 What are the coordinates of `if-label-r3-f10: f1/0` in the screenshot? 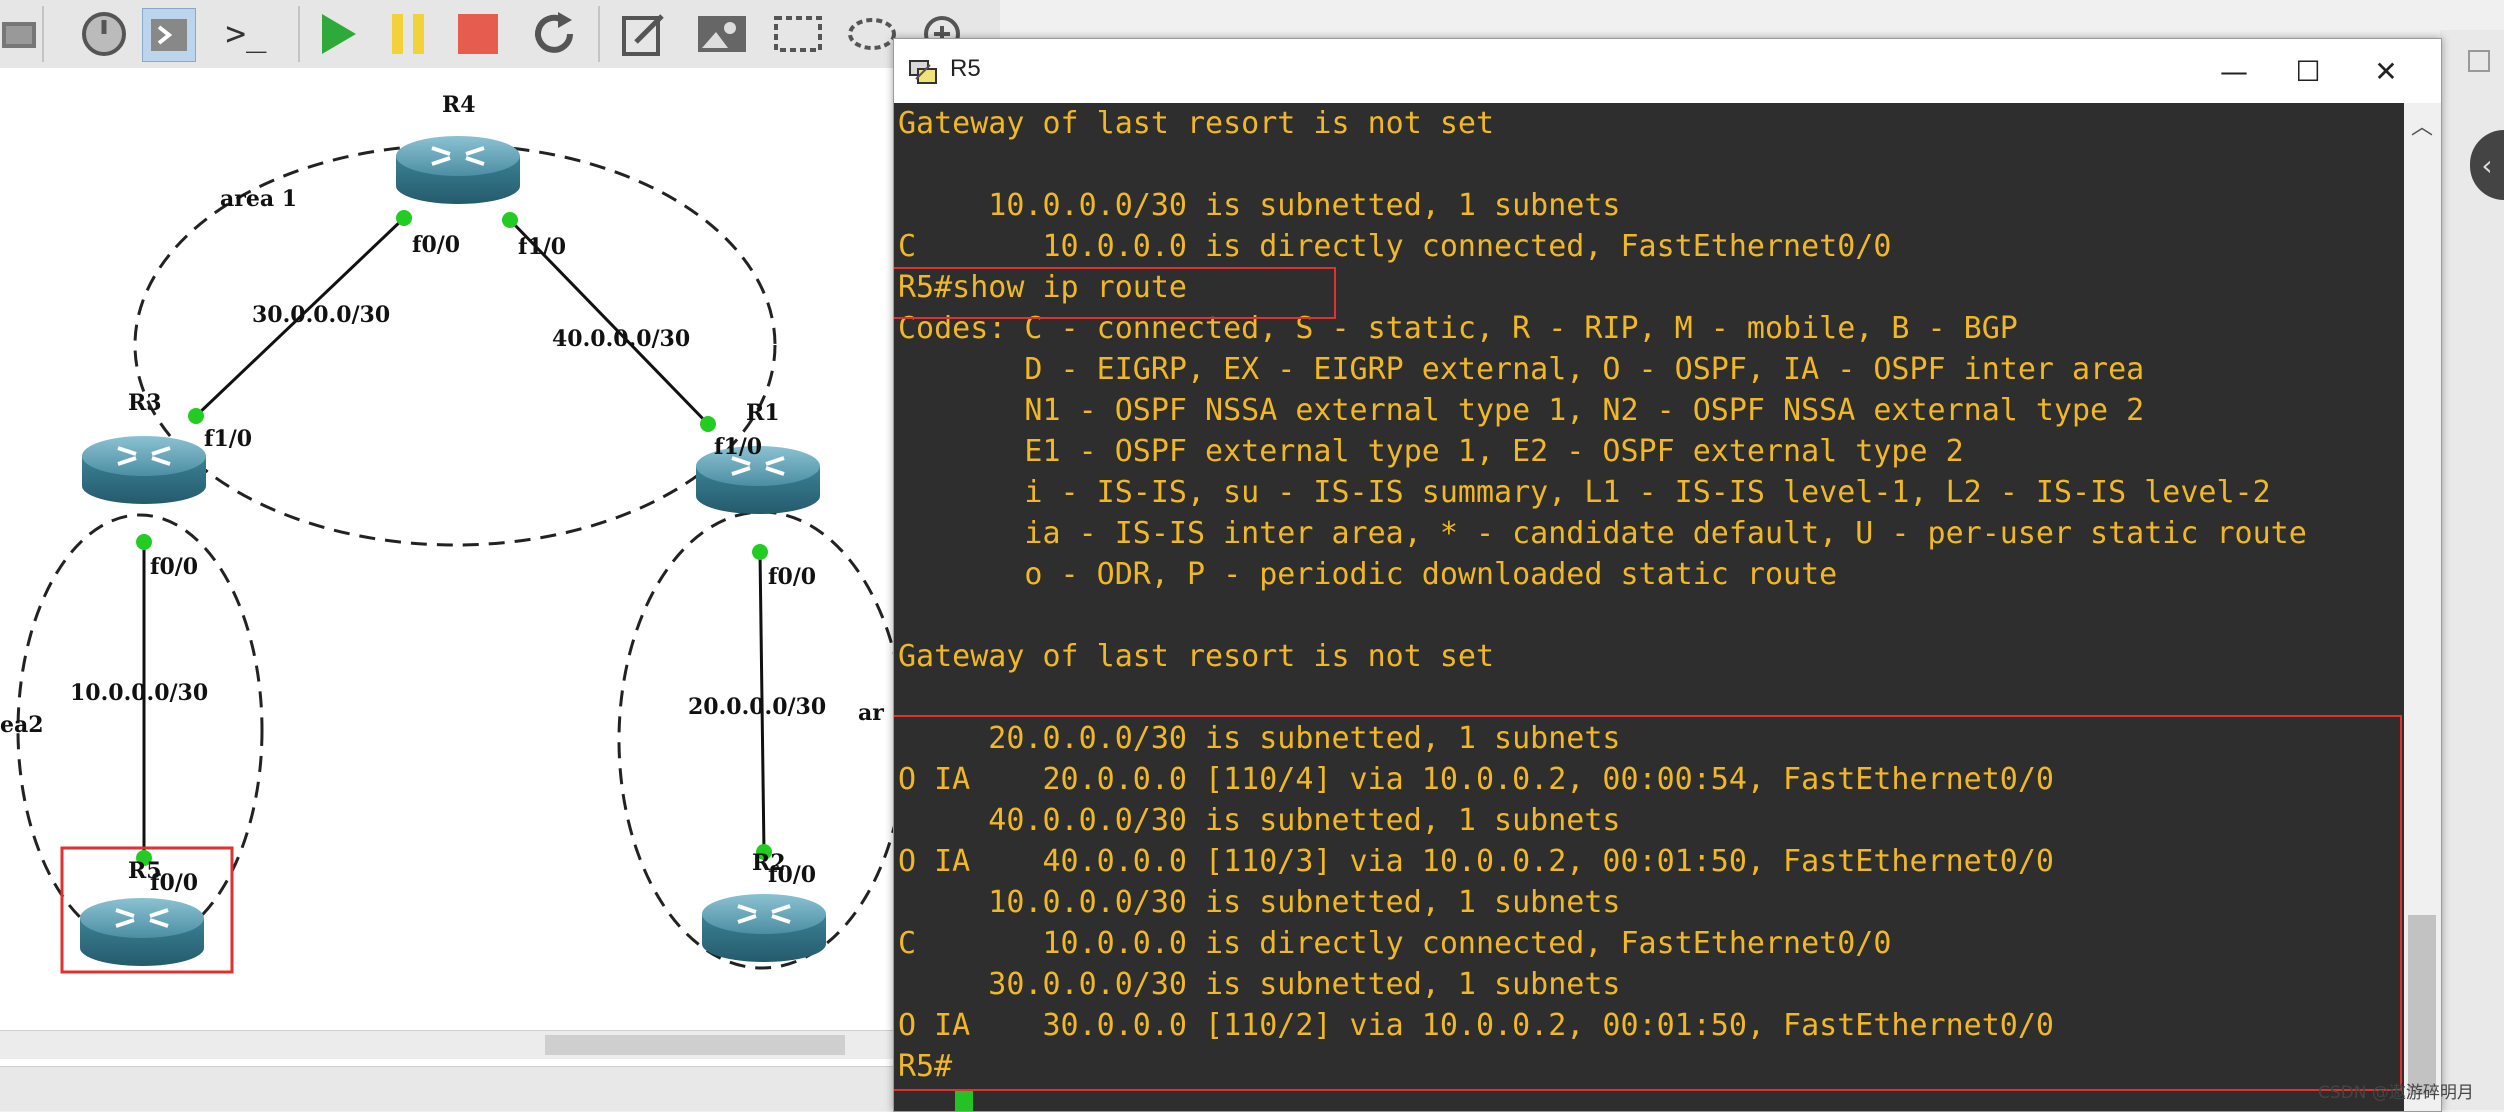 It's located at (228, 439).